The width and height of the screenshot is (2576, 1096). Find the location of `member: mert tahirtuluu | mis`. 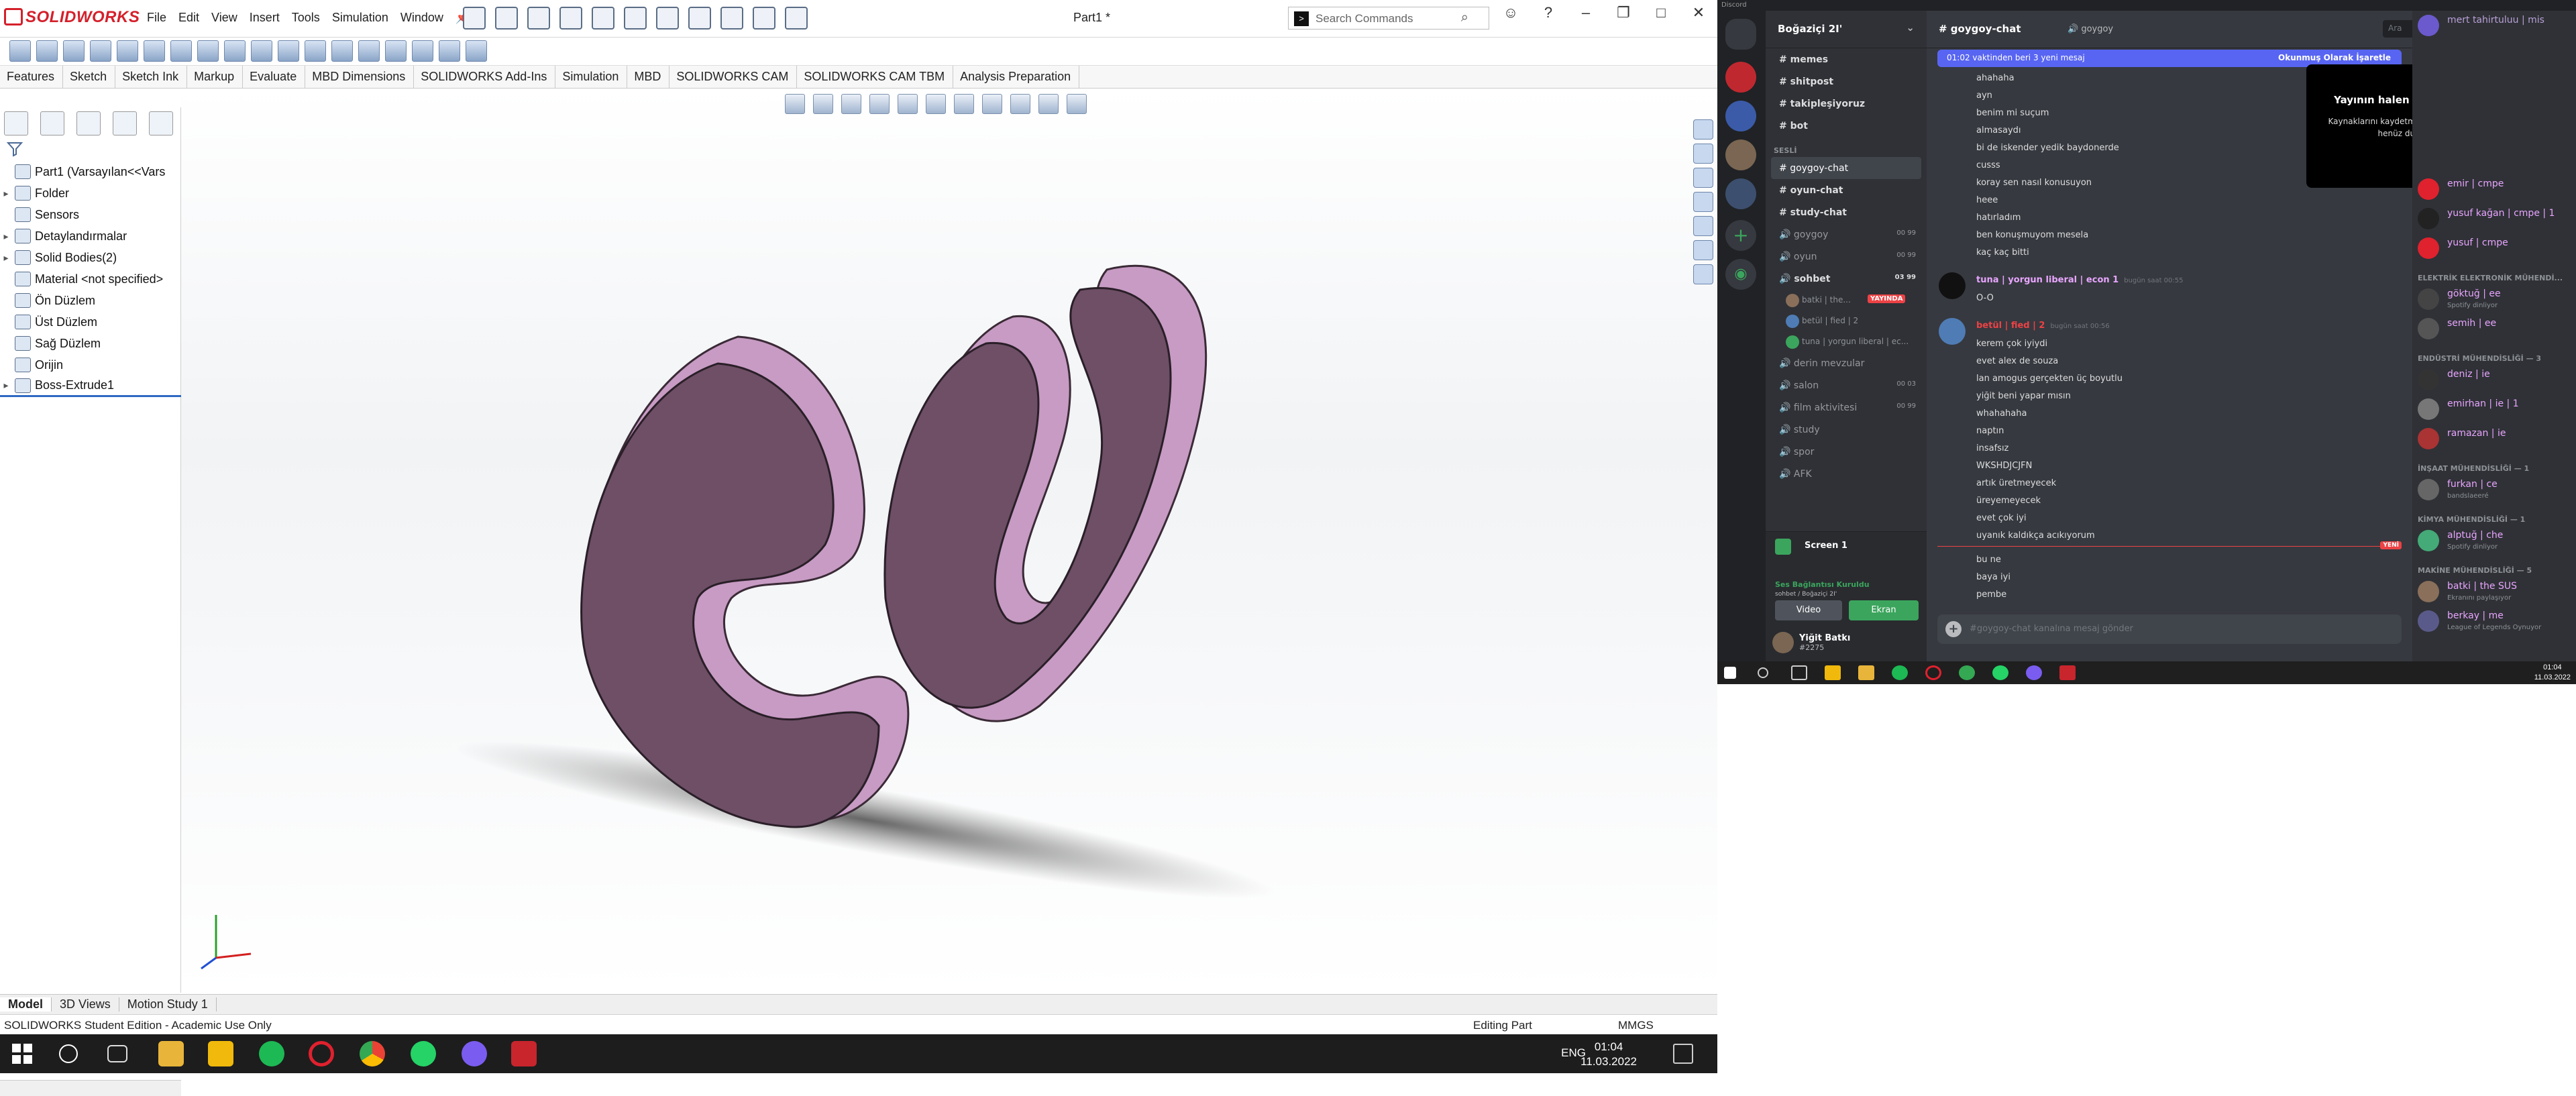

member: mert tahirtuluu | mis is located at coordinates (2494, 25).